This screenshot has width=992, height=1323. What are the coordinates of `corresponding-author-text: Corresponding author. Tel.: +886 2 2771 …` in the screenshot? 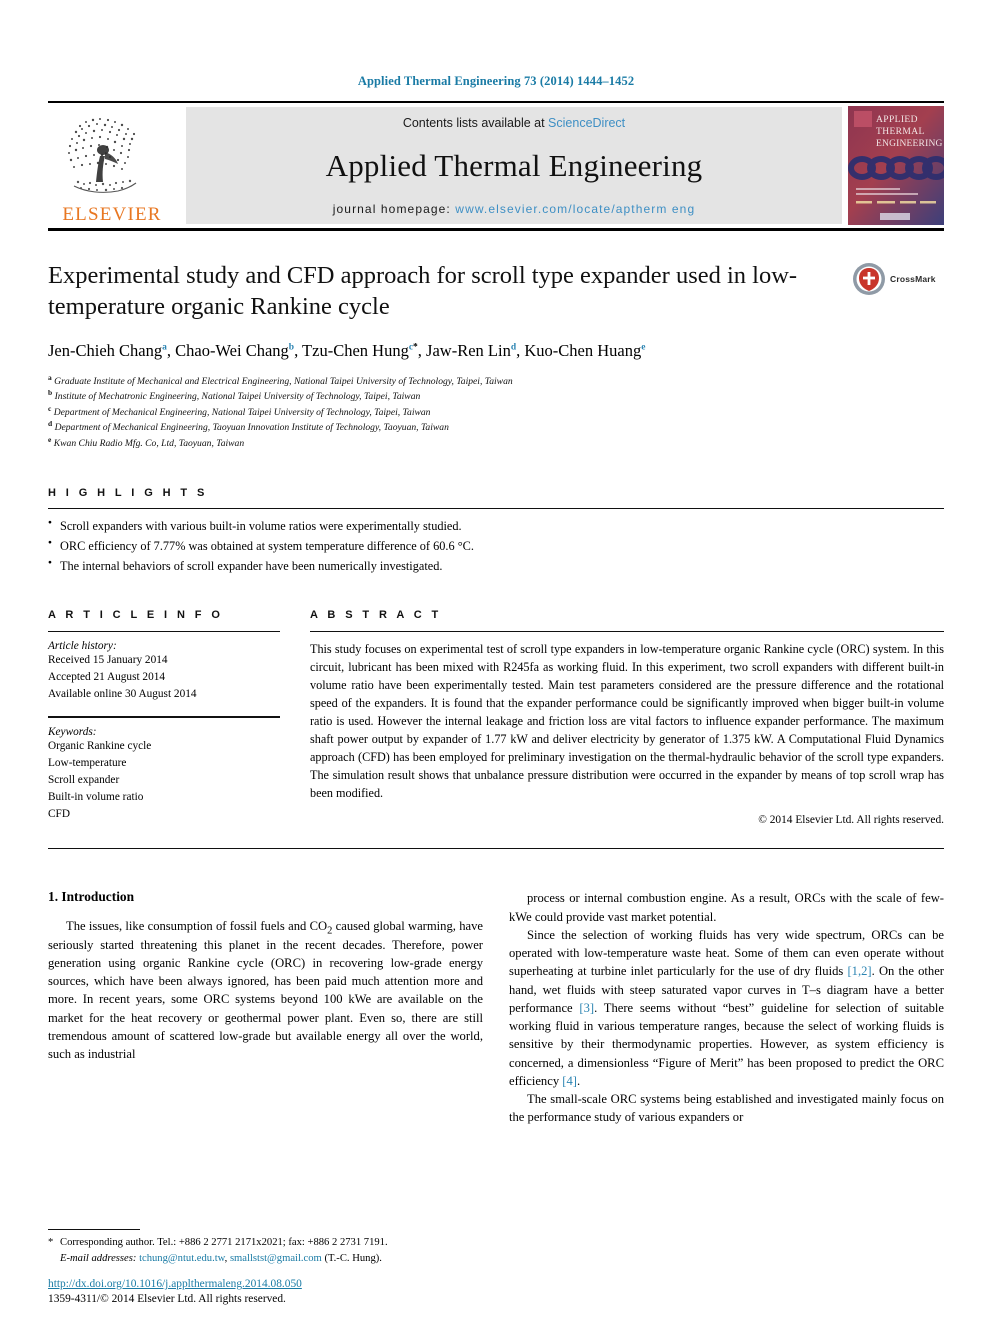 It's located at (224, 1243).